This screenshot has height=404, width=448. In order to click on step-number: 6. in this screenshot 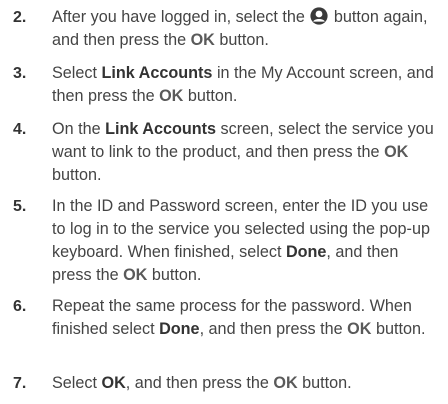, I will do `click(20, 306)`.